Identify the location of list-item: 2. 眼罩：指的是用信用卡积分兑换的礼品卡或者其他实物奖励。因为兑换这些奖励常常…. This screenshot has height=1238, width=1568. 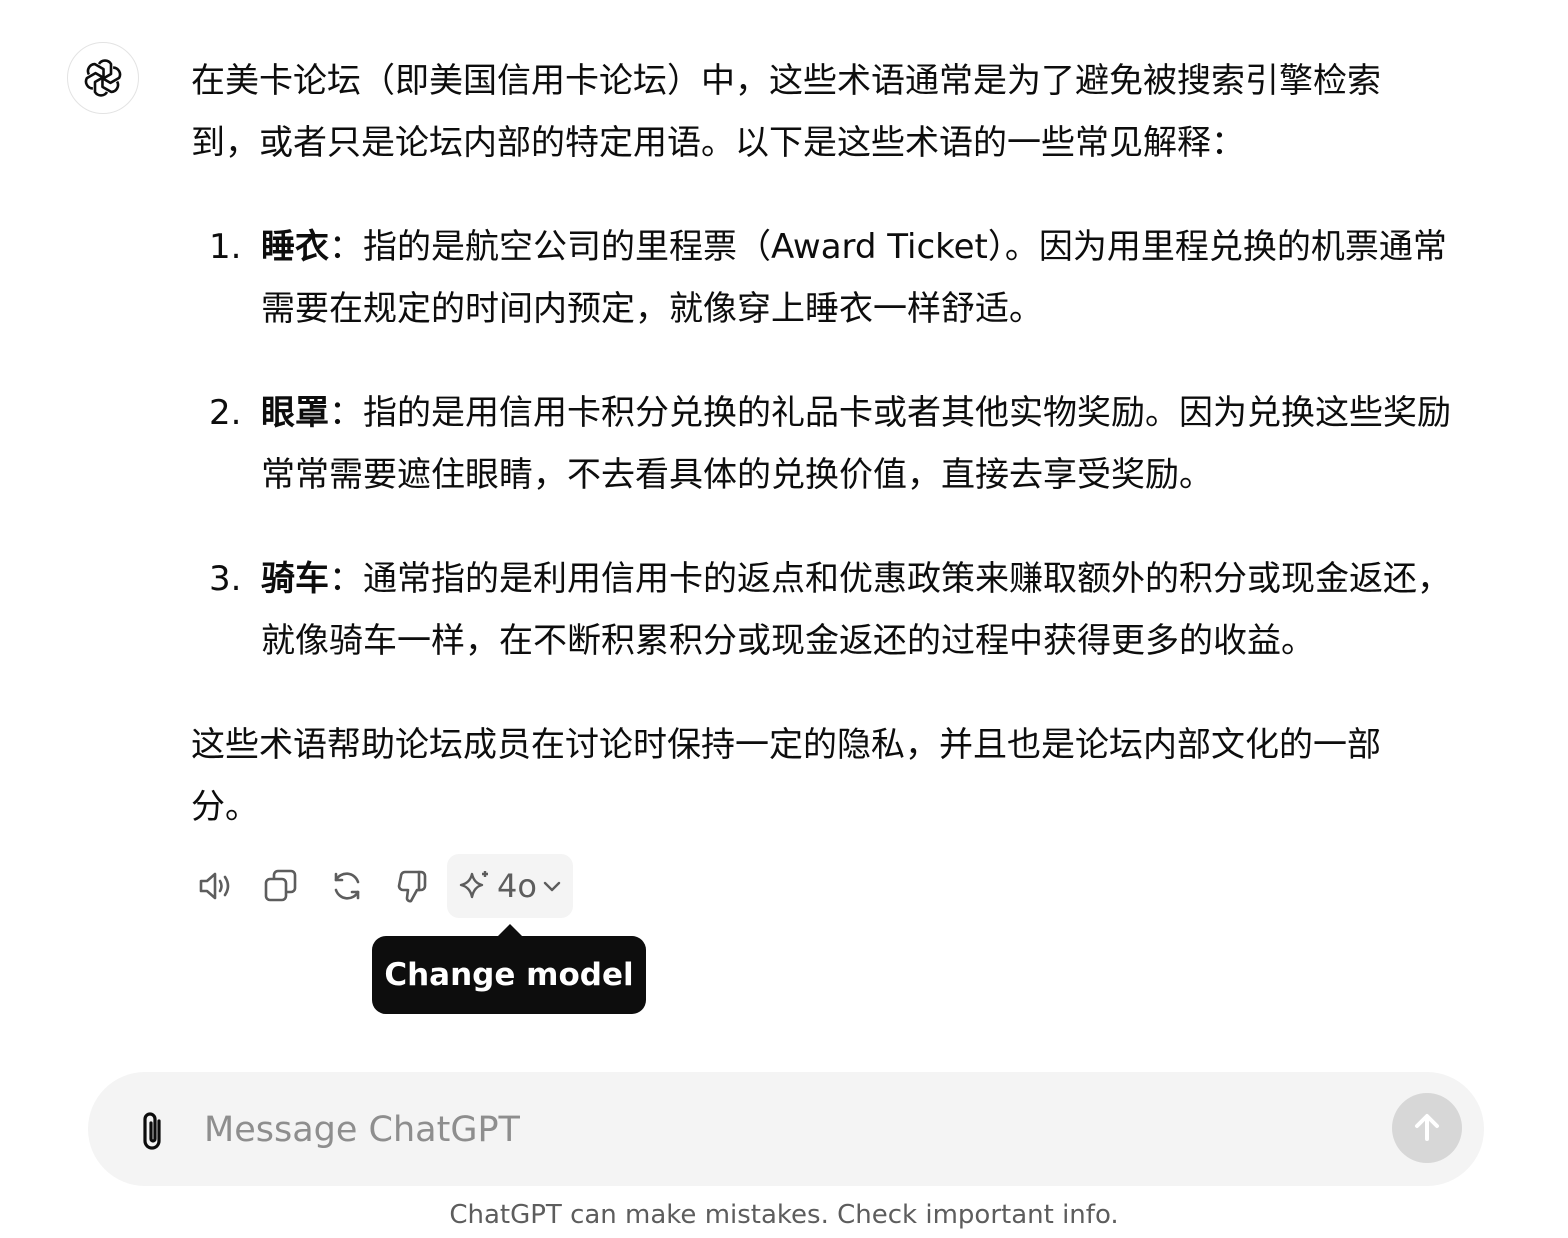
(831, 444).